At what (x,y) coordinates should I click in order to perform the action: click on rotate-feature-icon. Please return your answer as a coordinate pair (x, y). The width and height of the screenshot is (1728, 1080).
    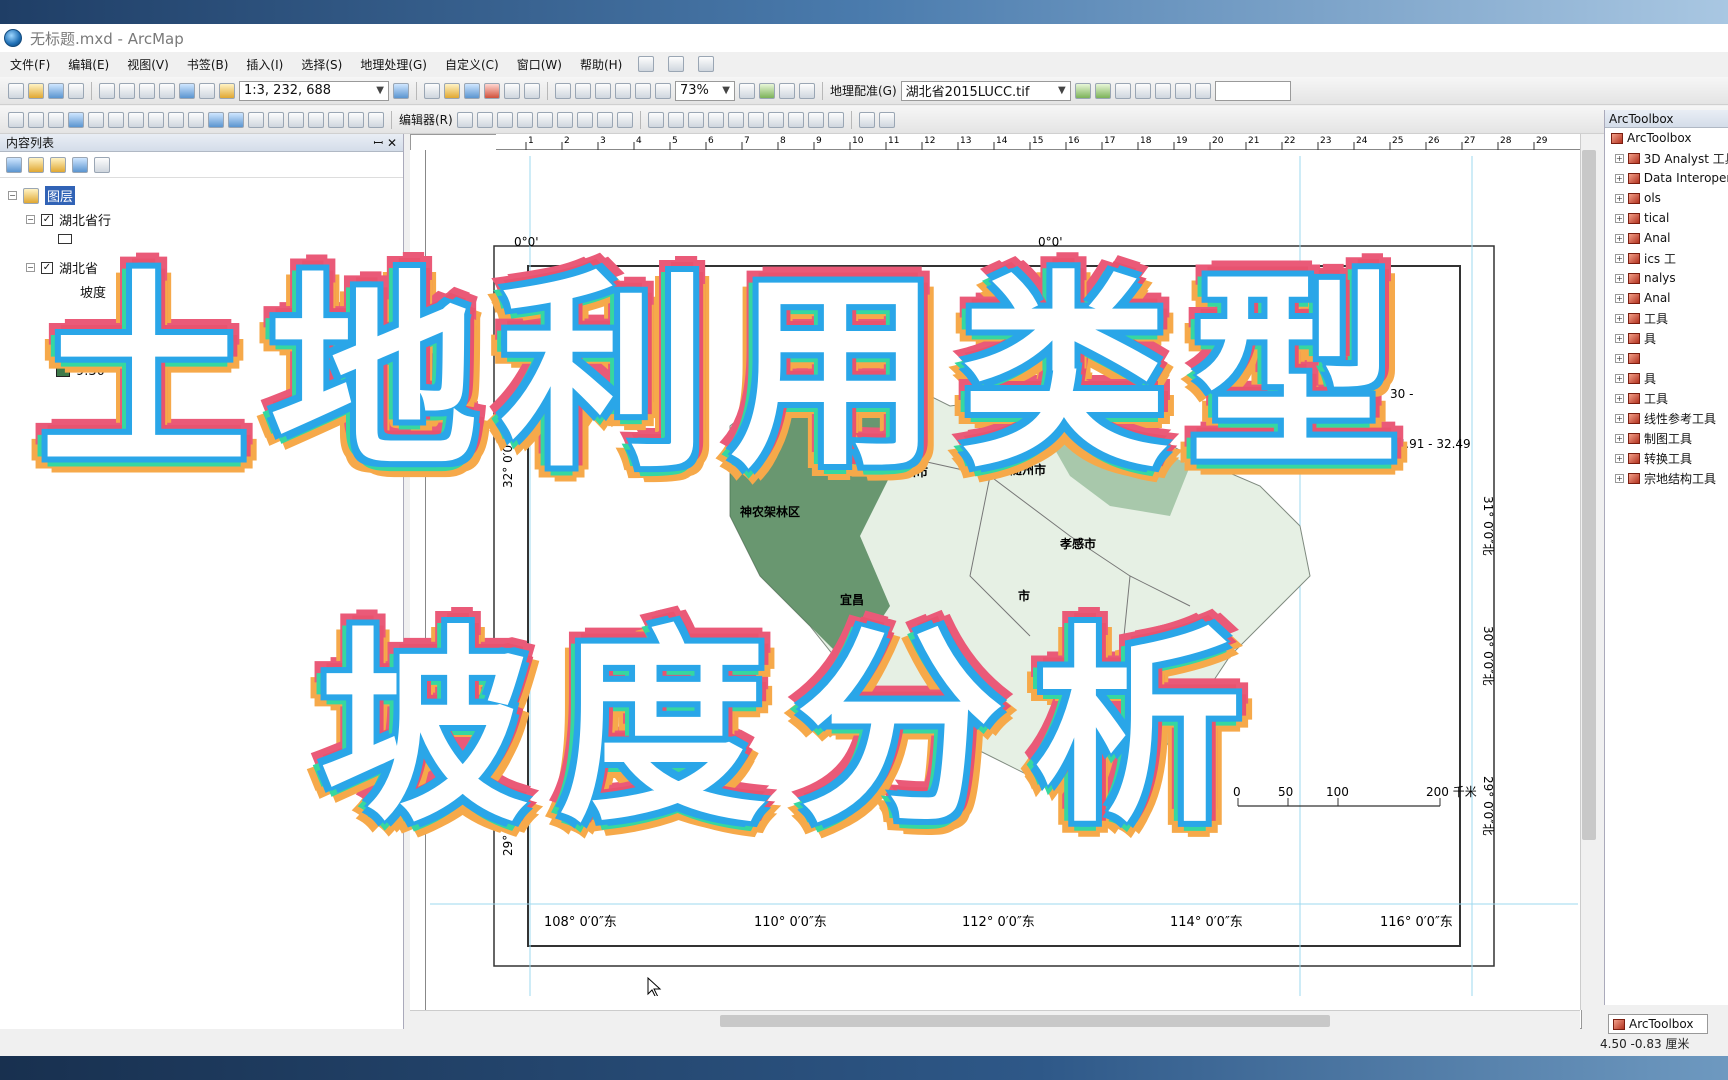
    Looking at the image, I should click on (564, 119).